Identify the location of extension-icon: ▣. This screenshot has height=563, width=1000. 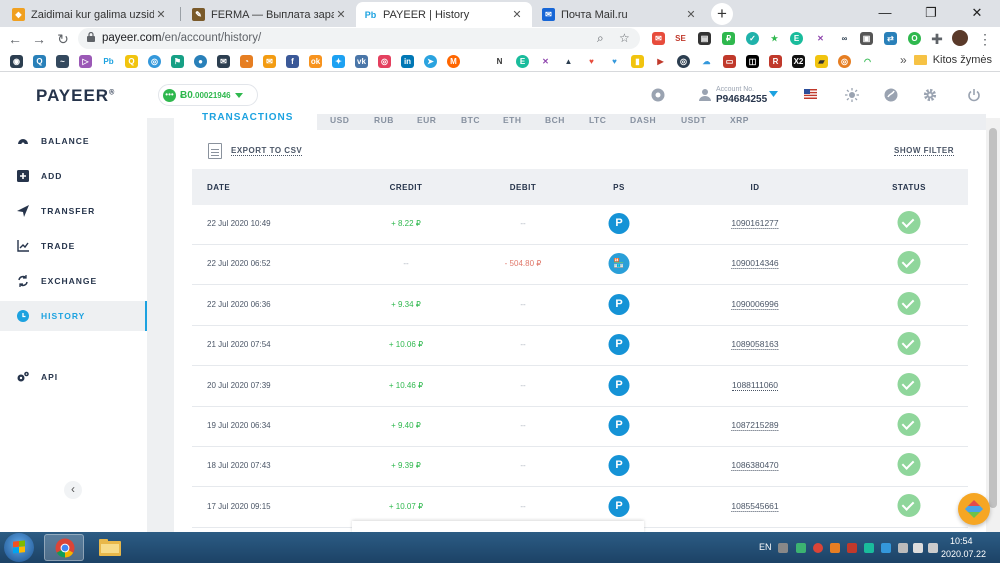
(866, 38).